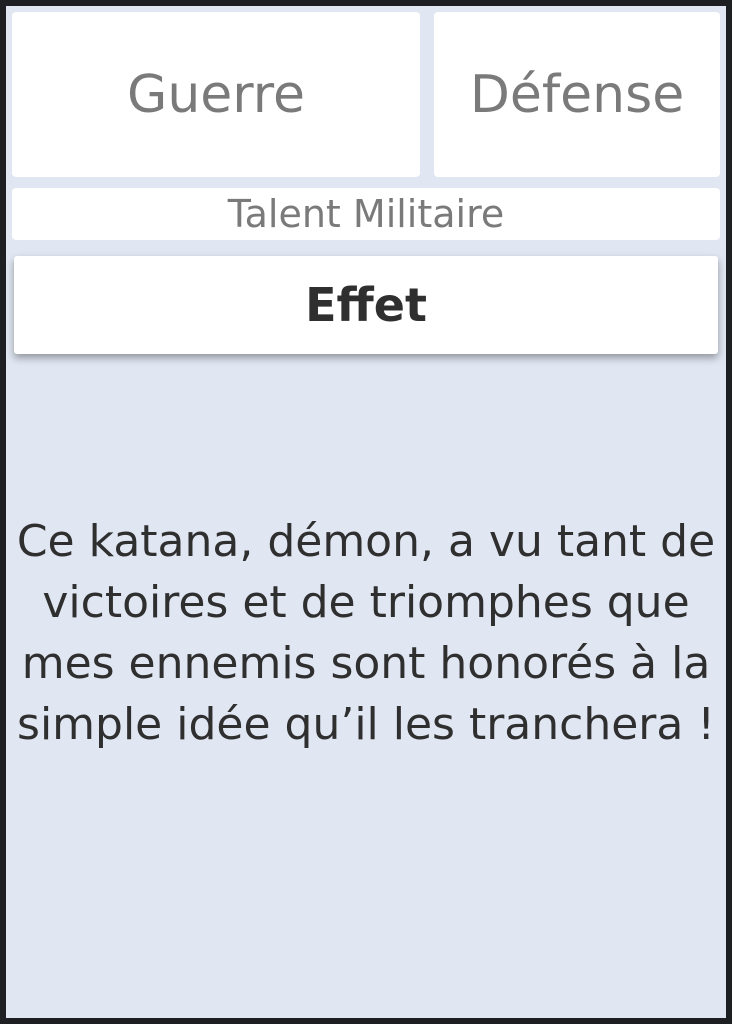 The width and height of the screenshot is (732, 1024). I want to click on effect-header-label: Effet, so click(366, 305).